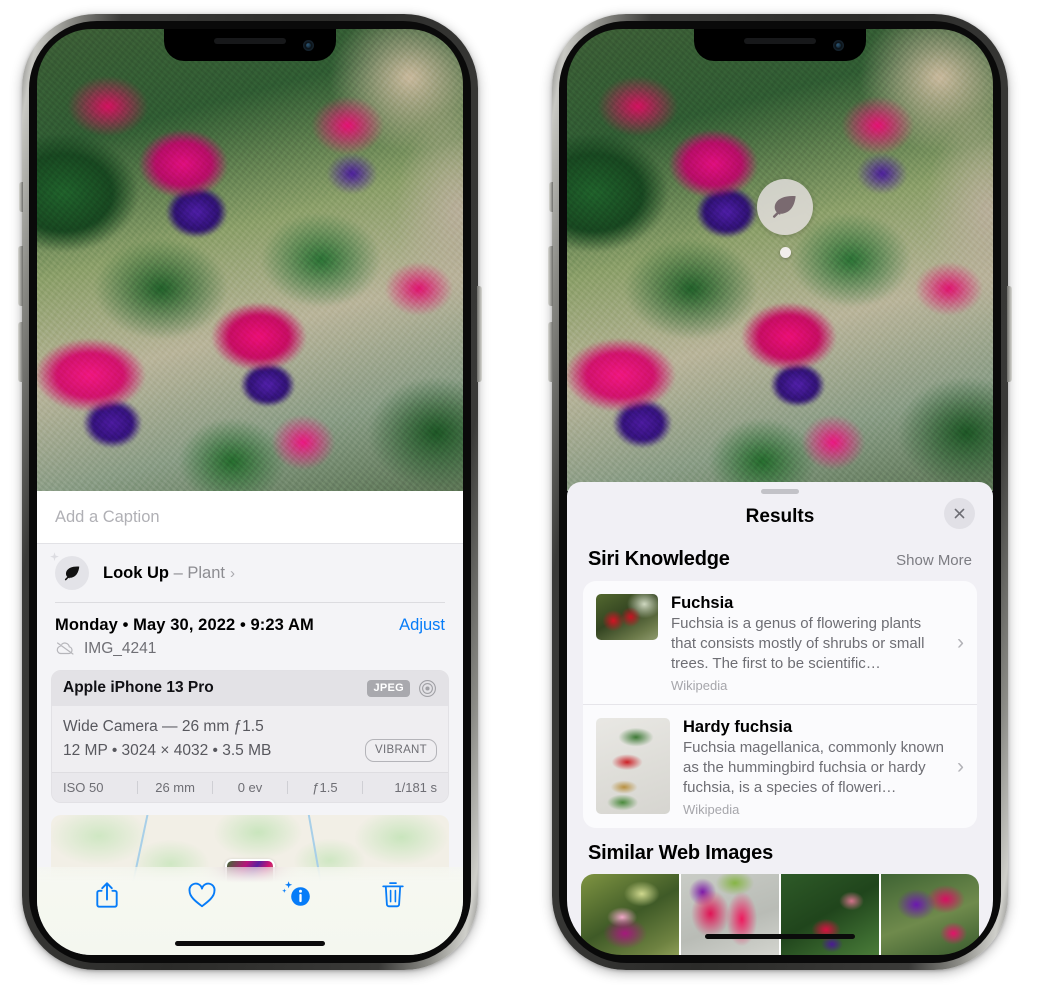 This screenshot has height=985, width=1055. What do you see at coordinates (163, 726) in the screenshot?
I see `camera-lens-line: Wide Camera — 26 mm ƒ1.5` at bounding box center [163, 726].